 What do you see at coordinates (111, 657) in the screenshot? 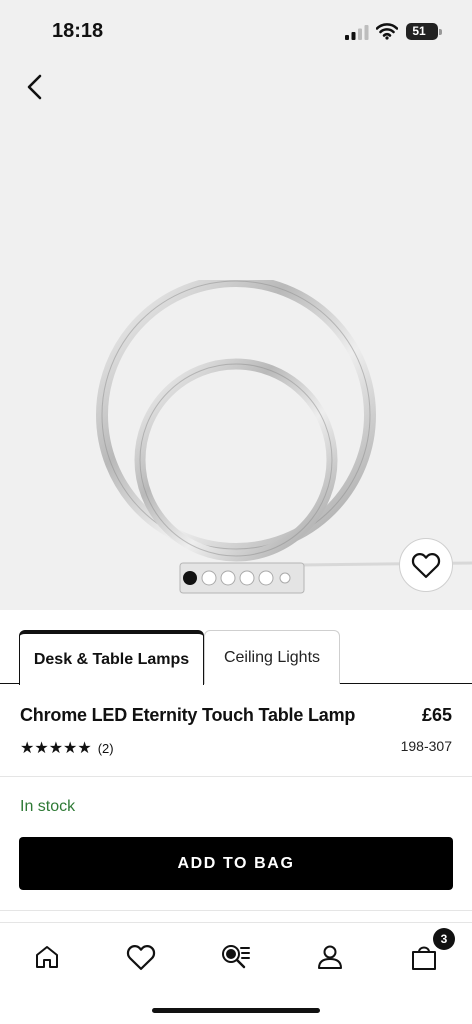
I see `tab-desk-table-lamps: Desk & Table Lamps` at bounding box center [111, 657].